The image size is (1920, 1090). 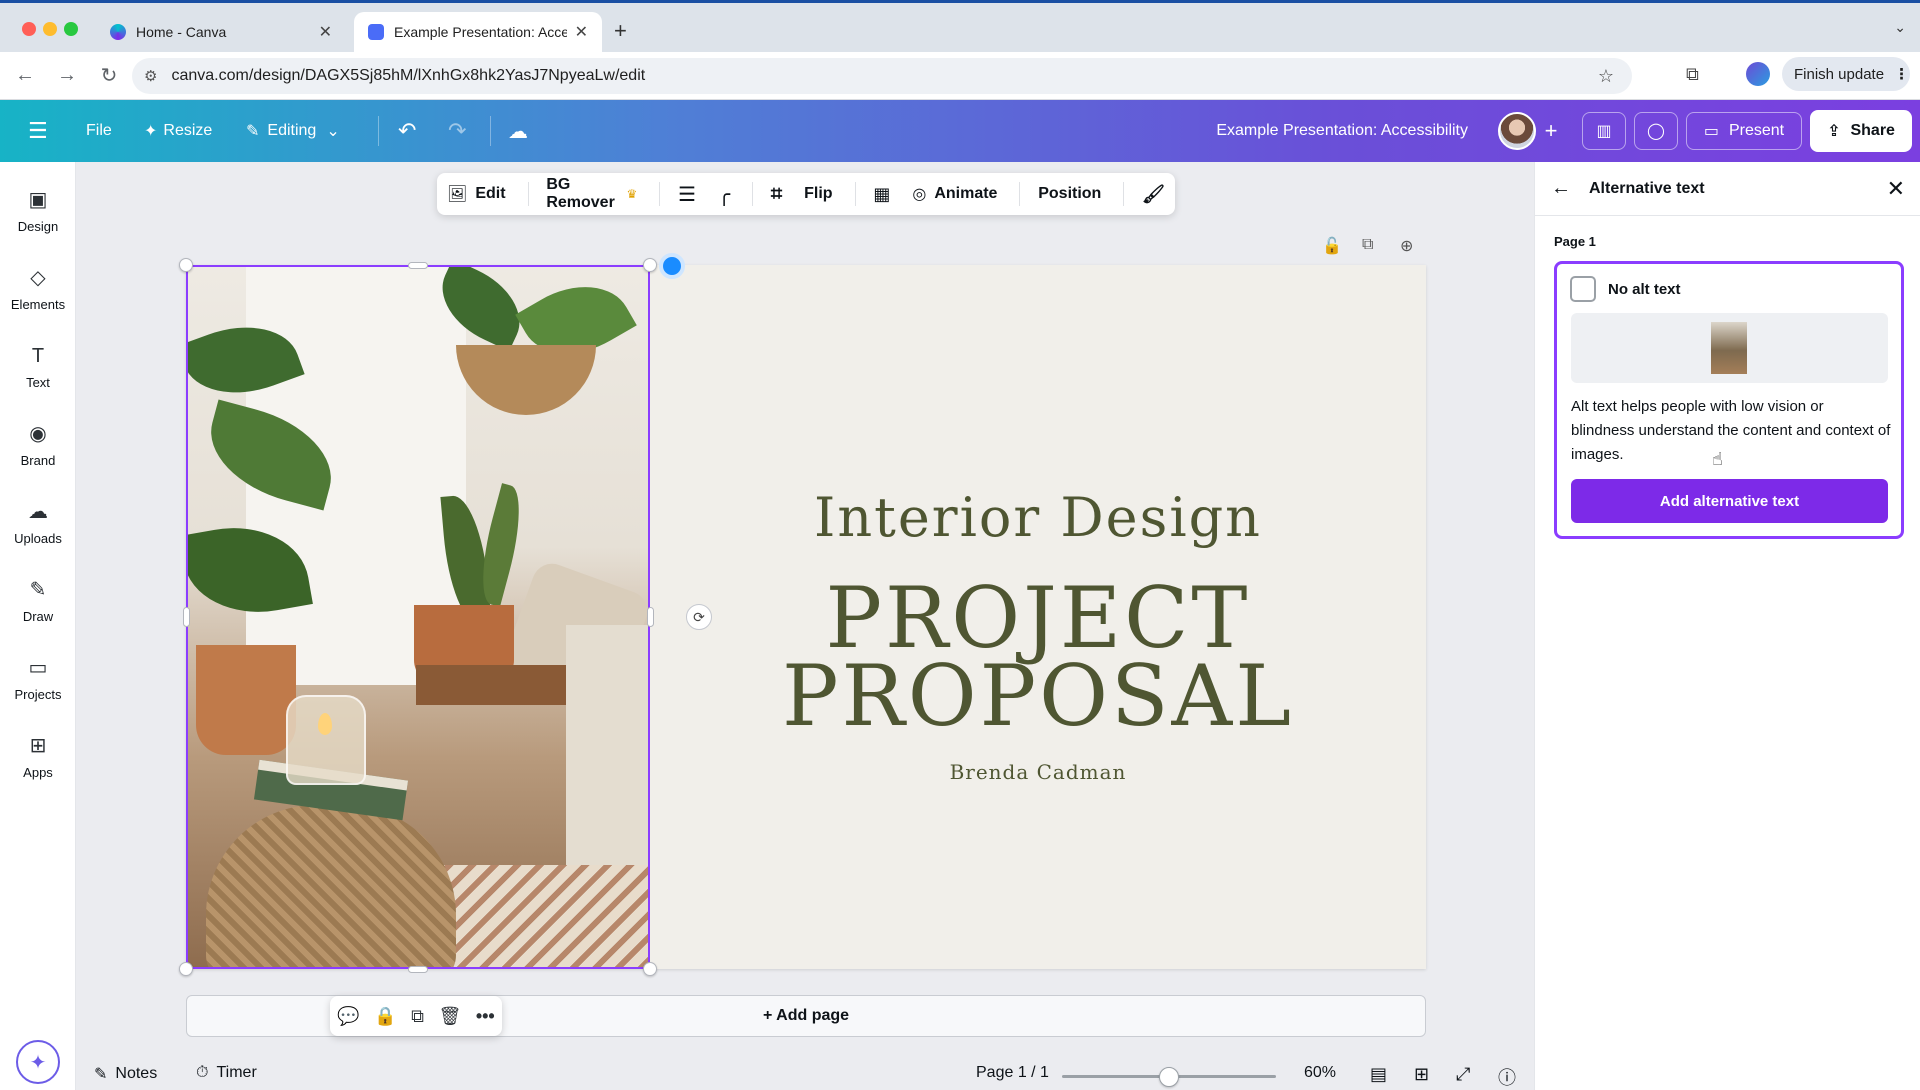 I want to click on page-view-icon: ▤, so click(x=1378, y=1074).